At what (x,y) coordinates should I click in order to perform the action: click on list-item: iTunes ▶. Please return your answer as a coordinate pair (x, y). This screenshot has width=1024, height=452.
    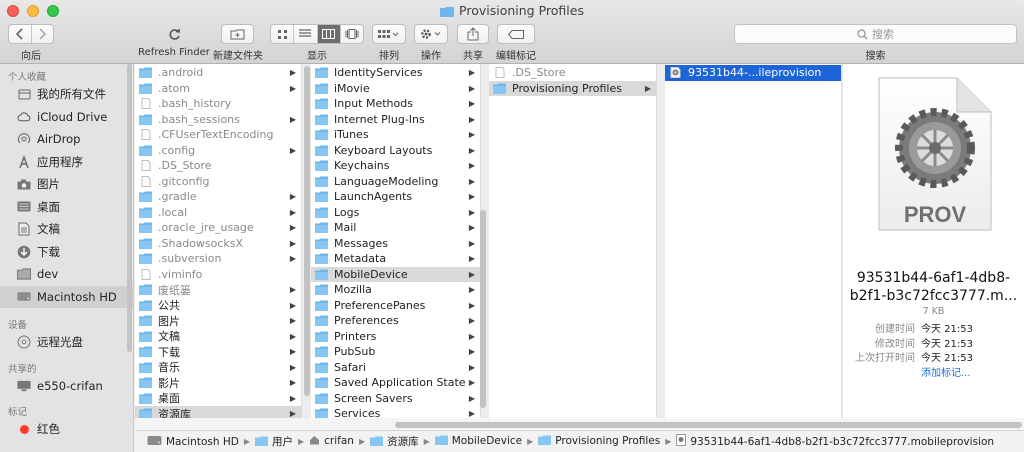
    Looking at the image, I should click on (395, 135).